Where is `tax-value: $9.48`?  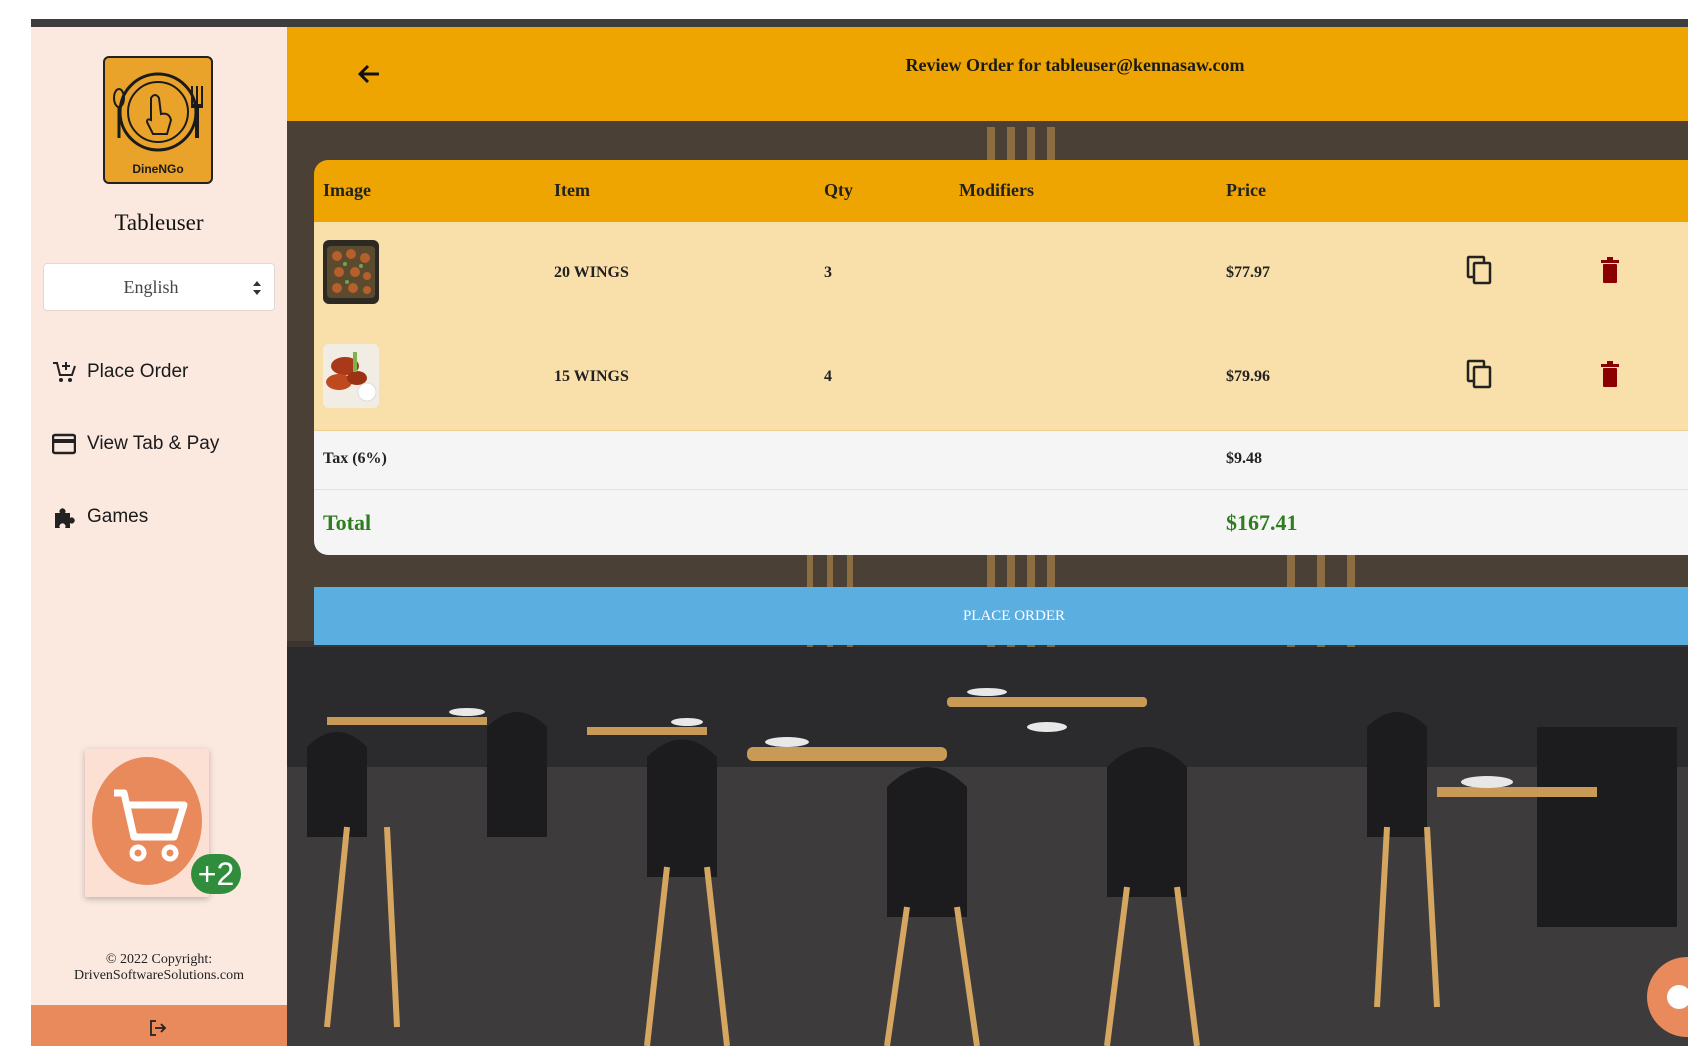
tax-value: $9.48 is located at coordinates (1244, 458).